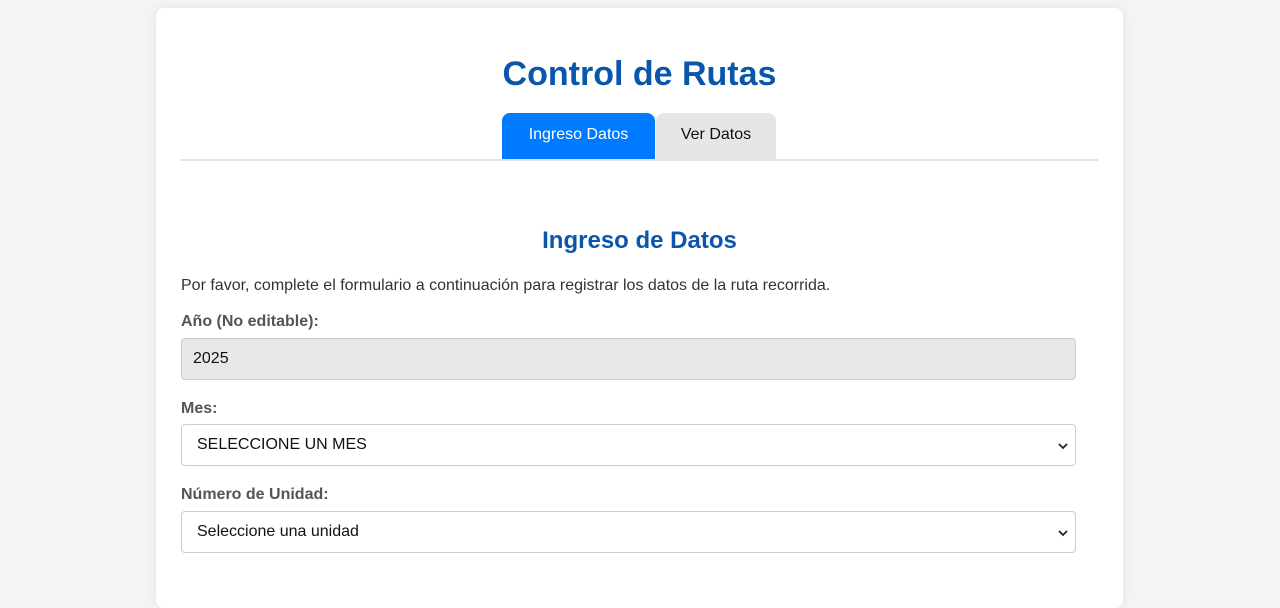  I want to click on year-value: 2025, so click(211, 358).